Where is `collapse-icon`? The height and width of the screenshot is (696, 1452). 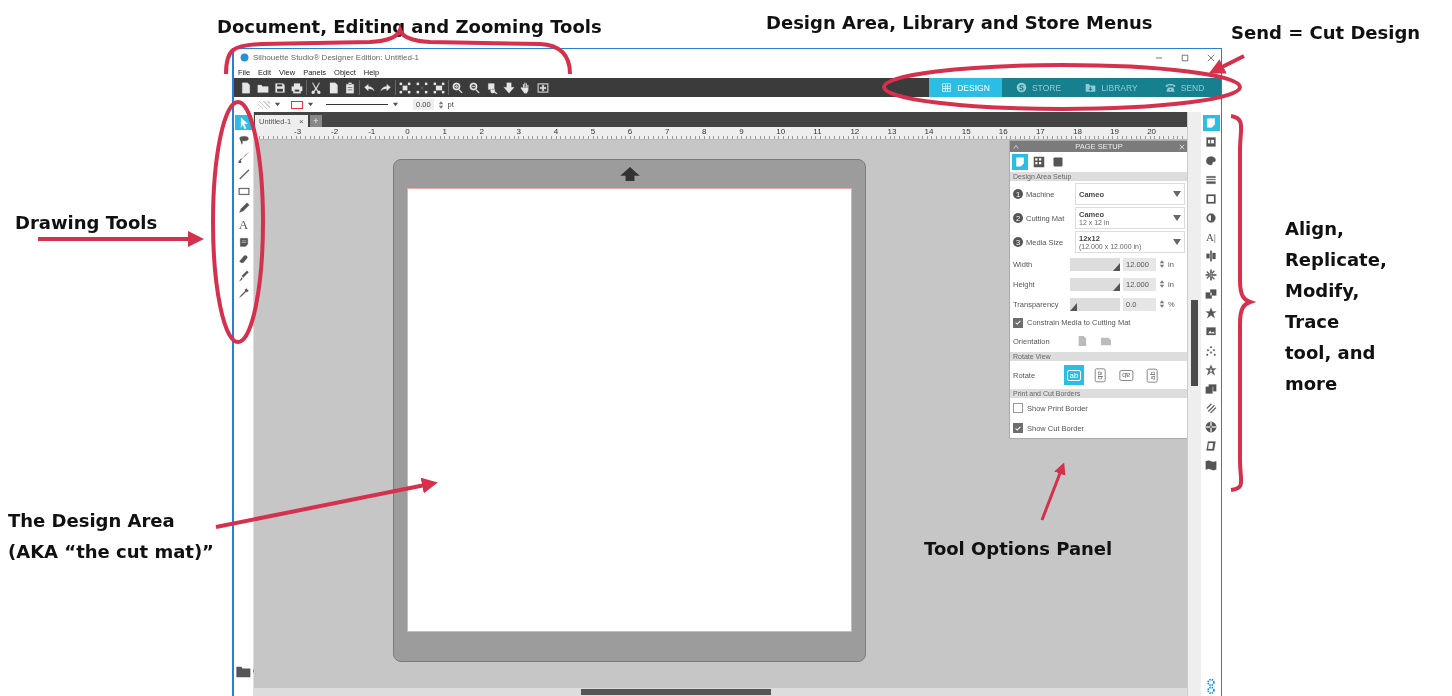
collapse-icon is located at coordinates (1016, 146).